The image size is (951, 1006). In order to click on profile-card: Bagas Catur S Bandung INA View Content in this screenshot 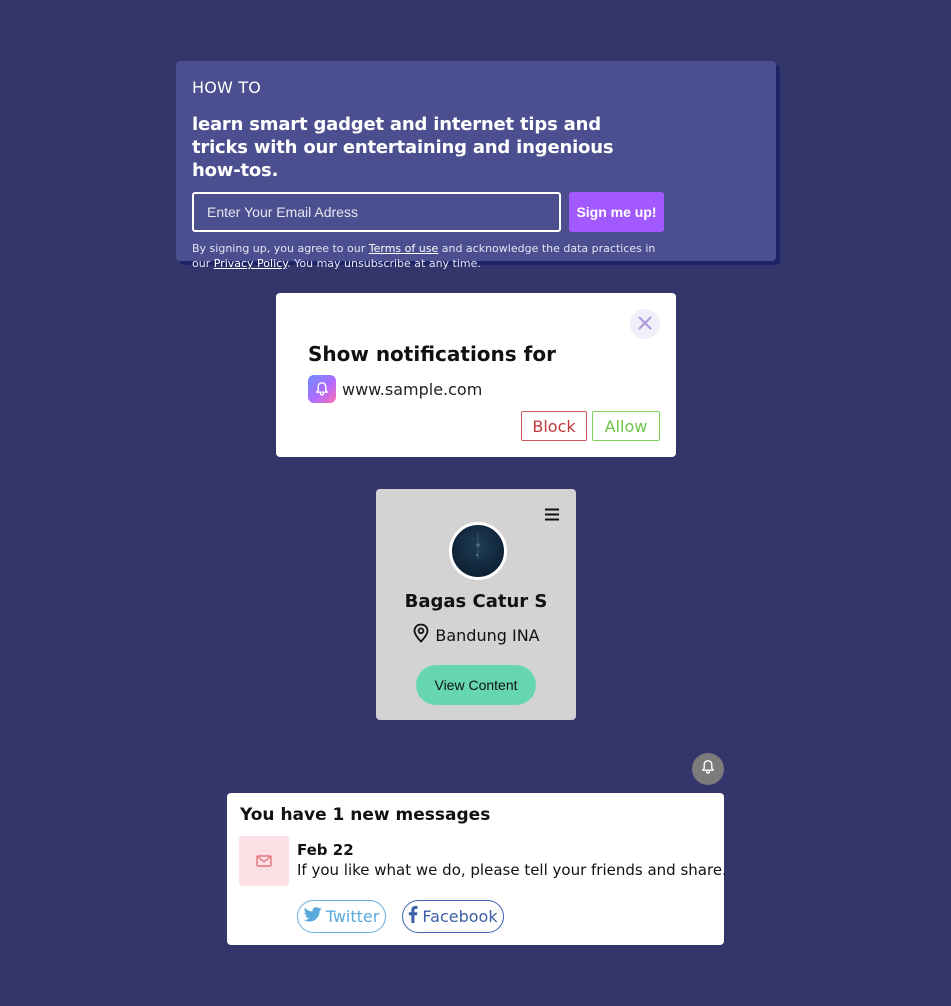, I will do `click(476, 604)`.